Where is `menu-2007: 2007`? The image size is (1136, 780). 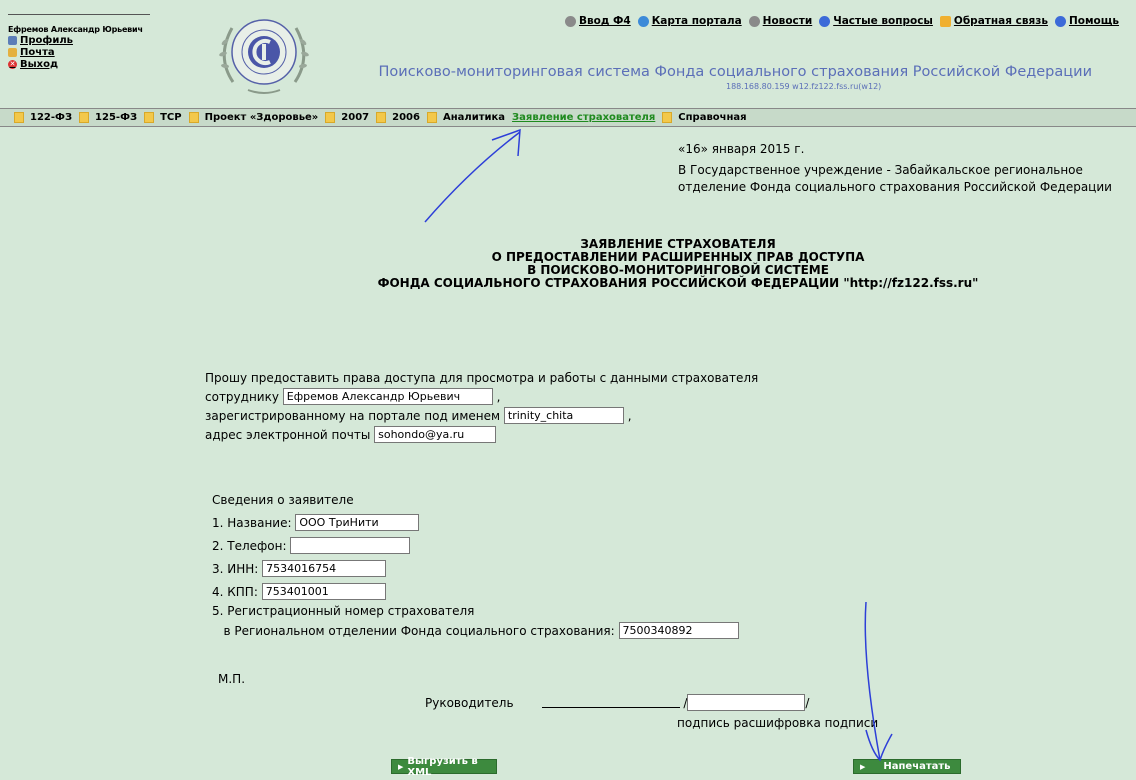 menu-2007: 2007 is located at coordinates (347, 117).